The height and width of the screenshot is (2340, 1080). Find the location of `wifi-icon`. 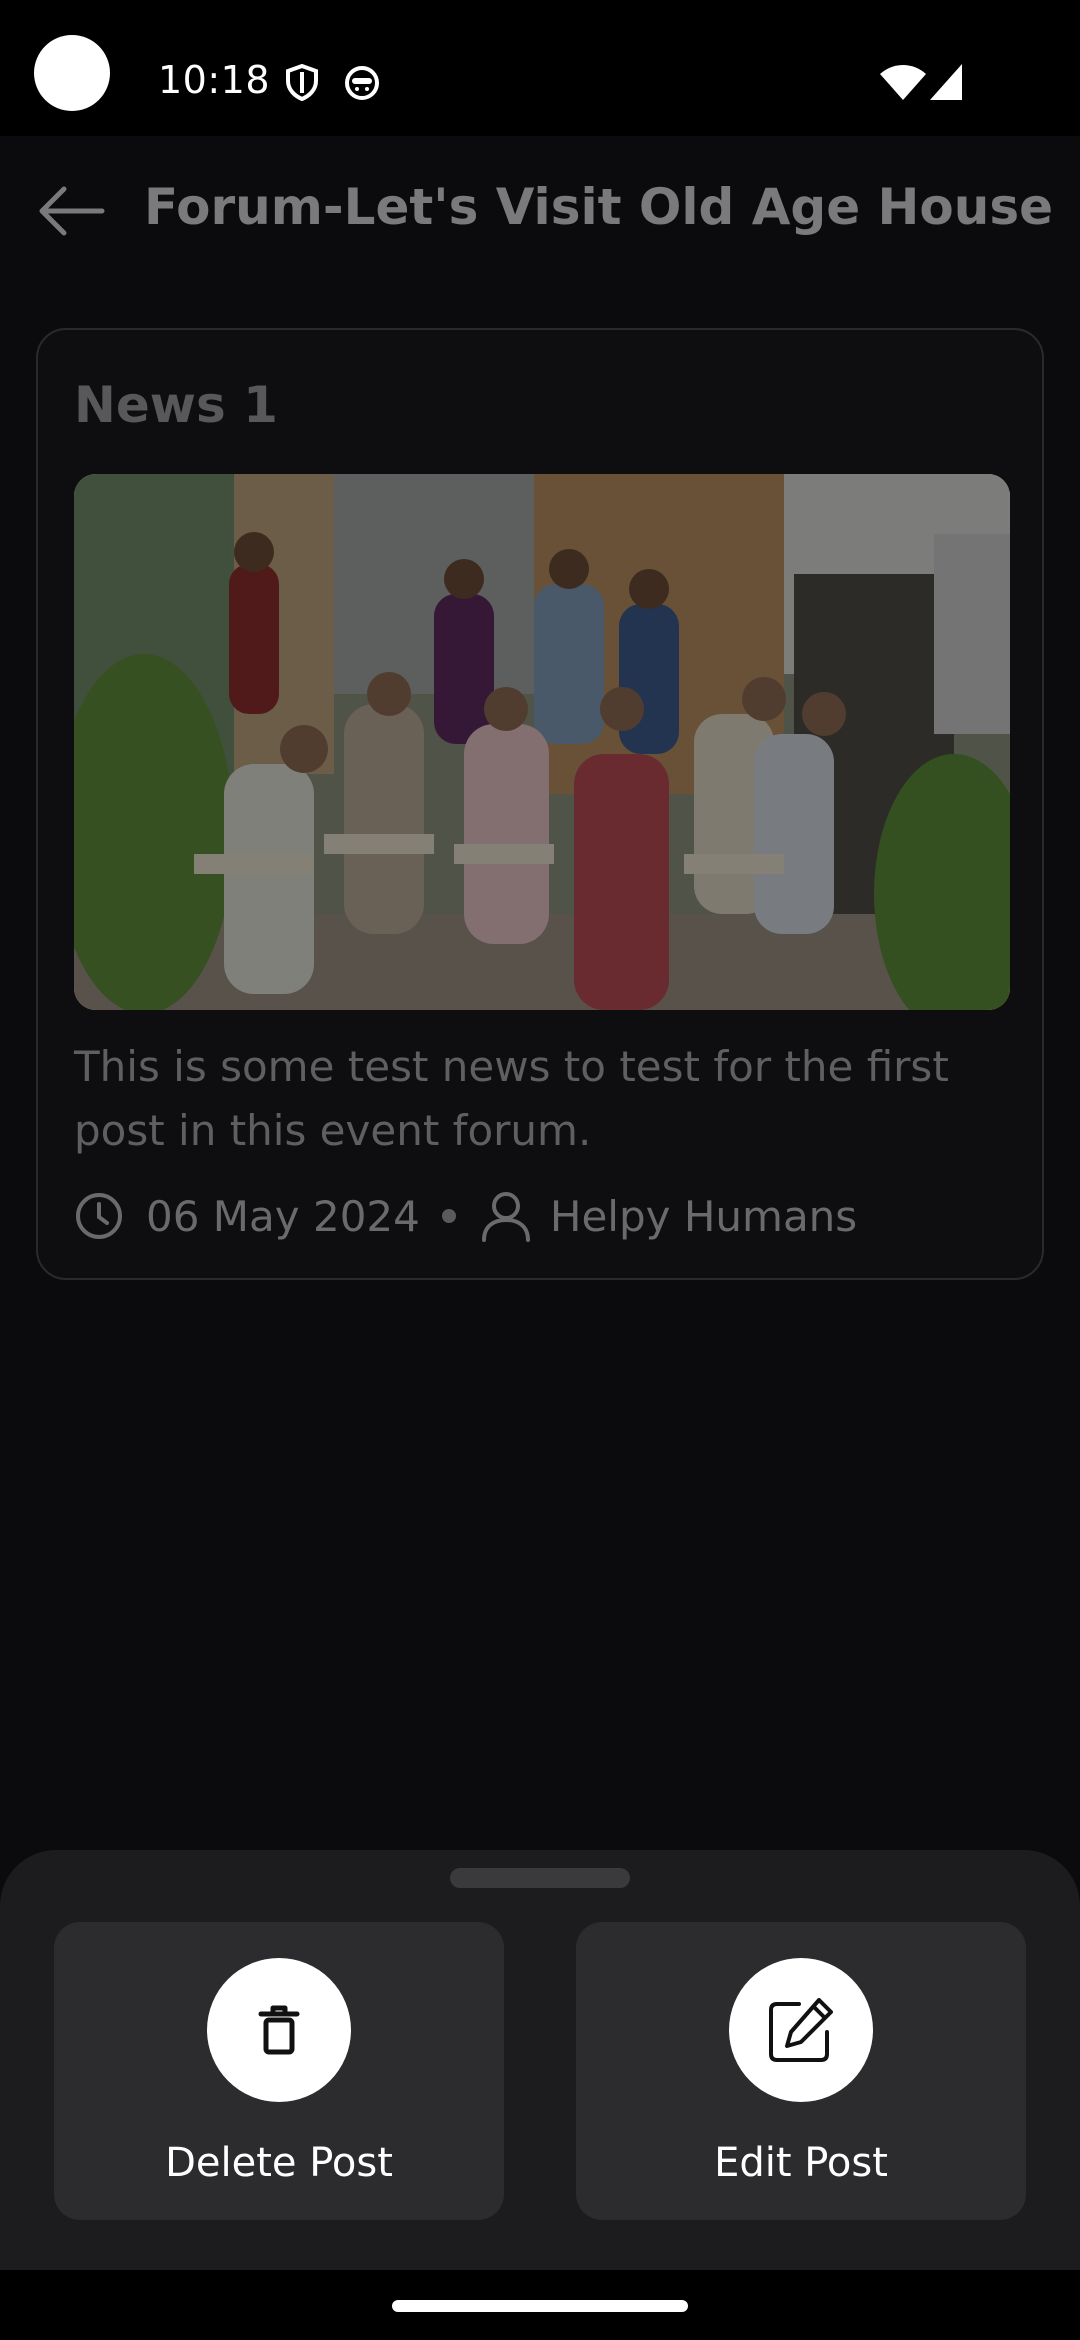

wifi-icon is located at coordinates (903, 82).